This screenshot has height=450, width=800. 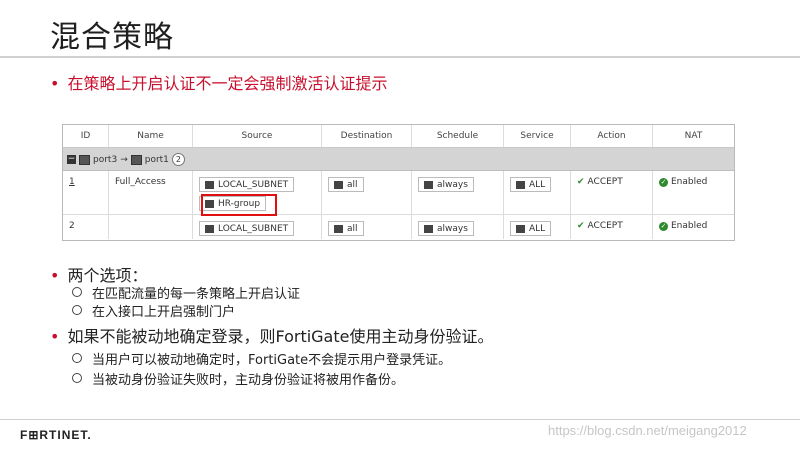 I want to click on col-header-schedule: Schedule, so click(x=458, y=136).